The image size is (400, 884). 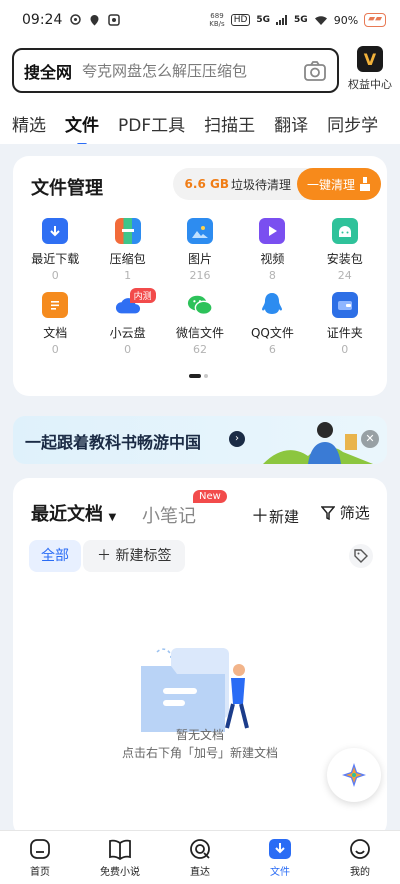 I want to click on tag-icon, so click(x=361, y=556).